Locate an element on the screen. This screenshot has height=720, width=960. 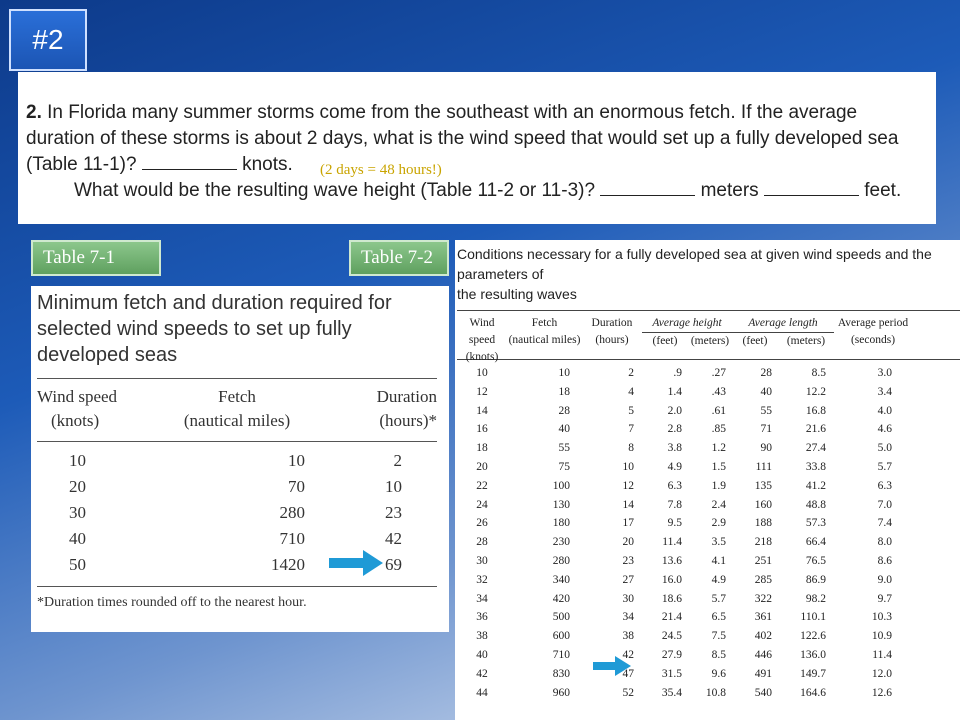
table-cell: 280 is located at coordinates (292, 512).